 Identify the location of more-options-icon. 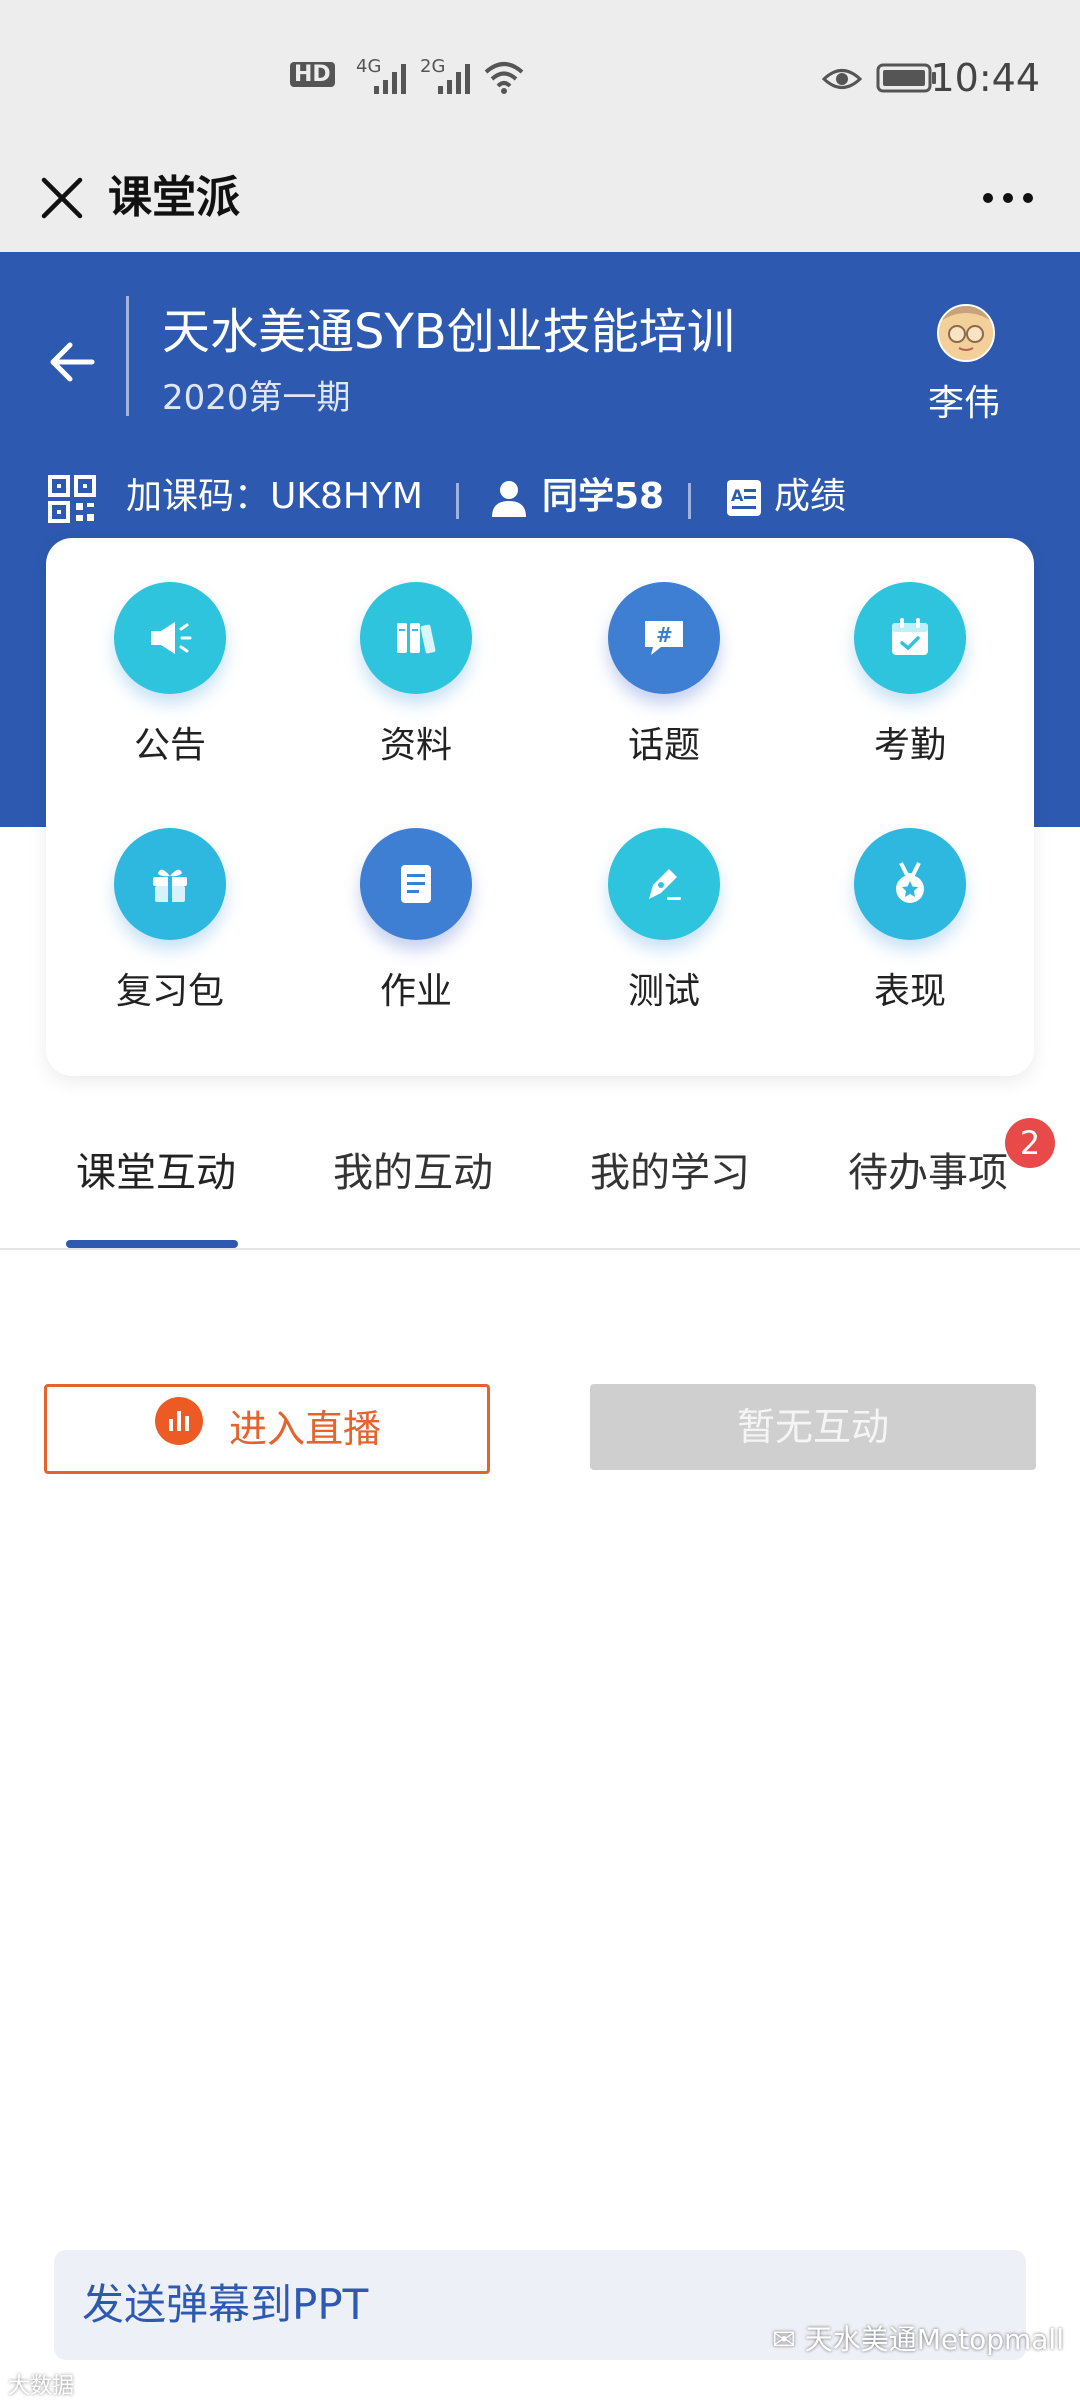
(1008, 198).